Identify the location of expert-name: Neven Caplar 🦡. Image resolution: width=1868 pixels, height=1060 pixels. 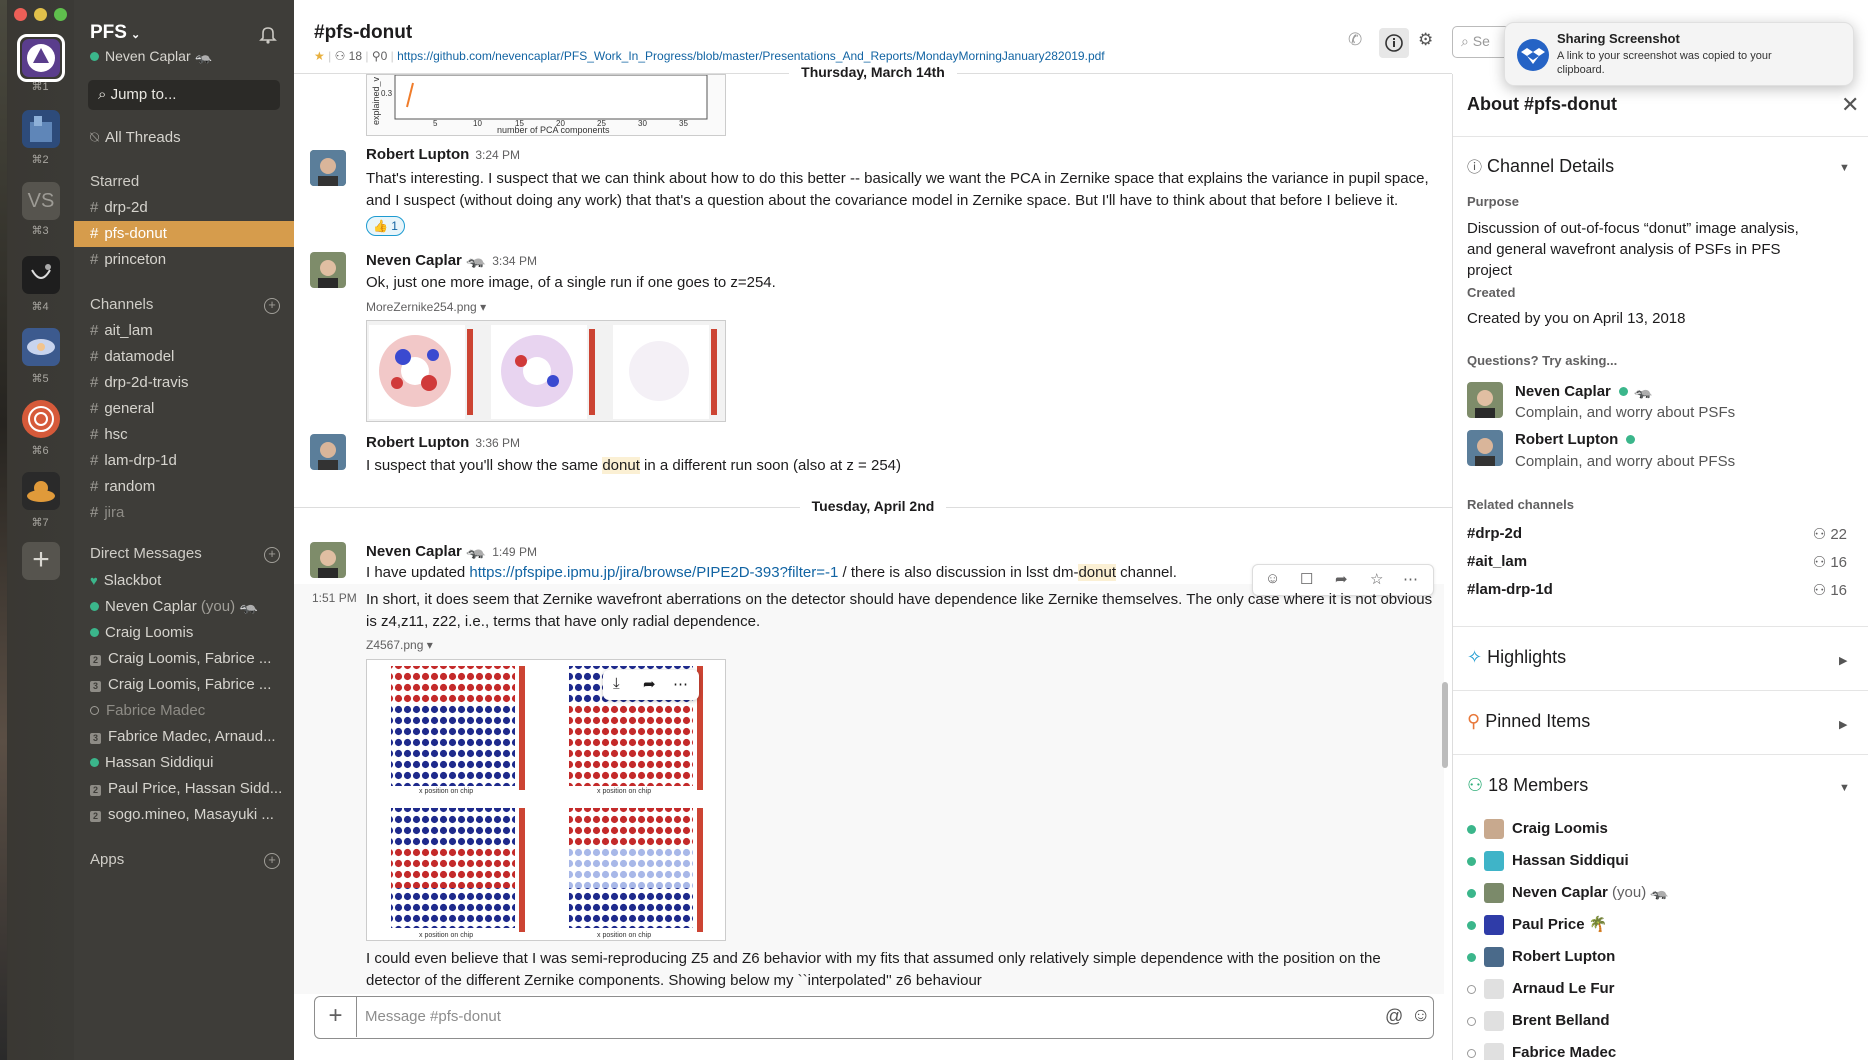
(1584, 391).